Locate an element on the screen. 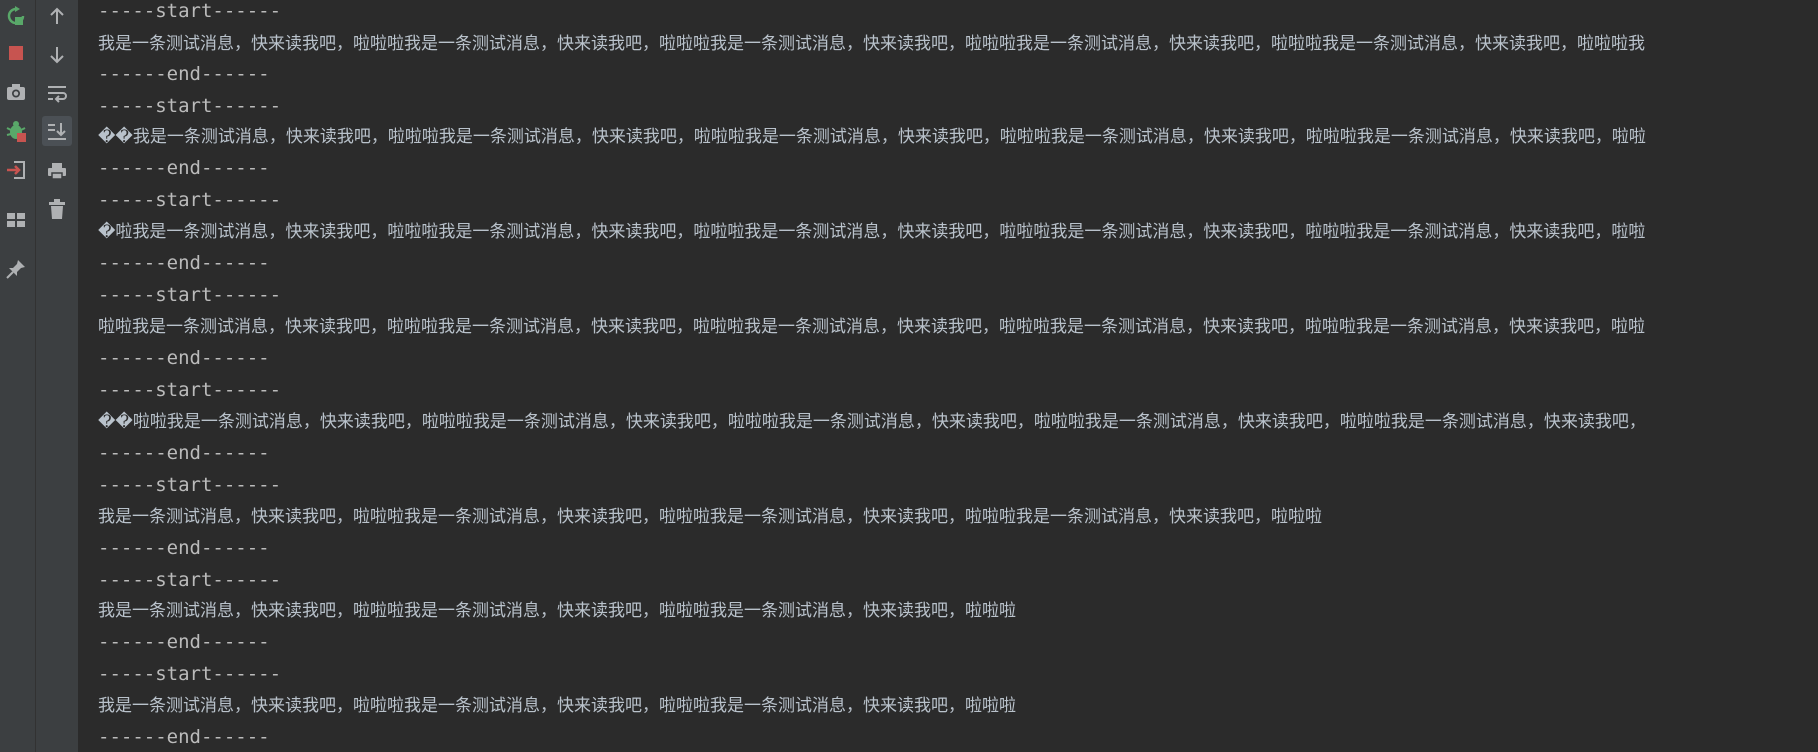 Image resolution: width=1818 pixels, height=752 pixels. camera-icon is located at coordinates (16, 92).